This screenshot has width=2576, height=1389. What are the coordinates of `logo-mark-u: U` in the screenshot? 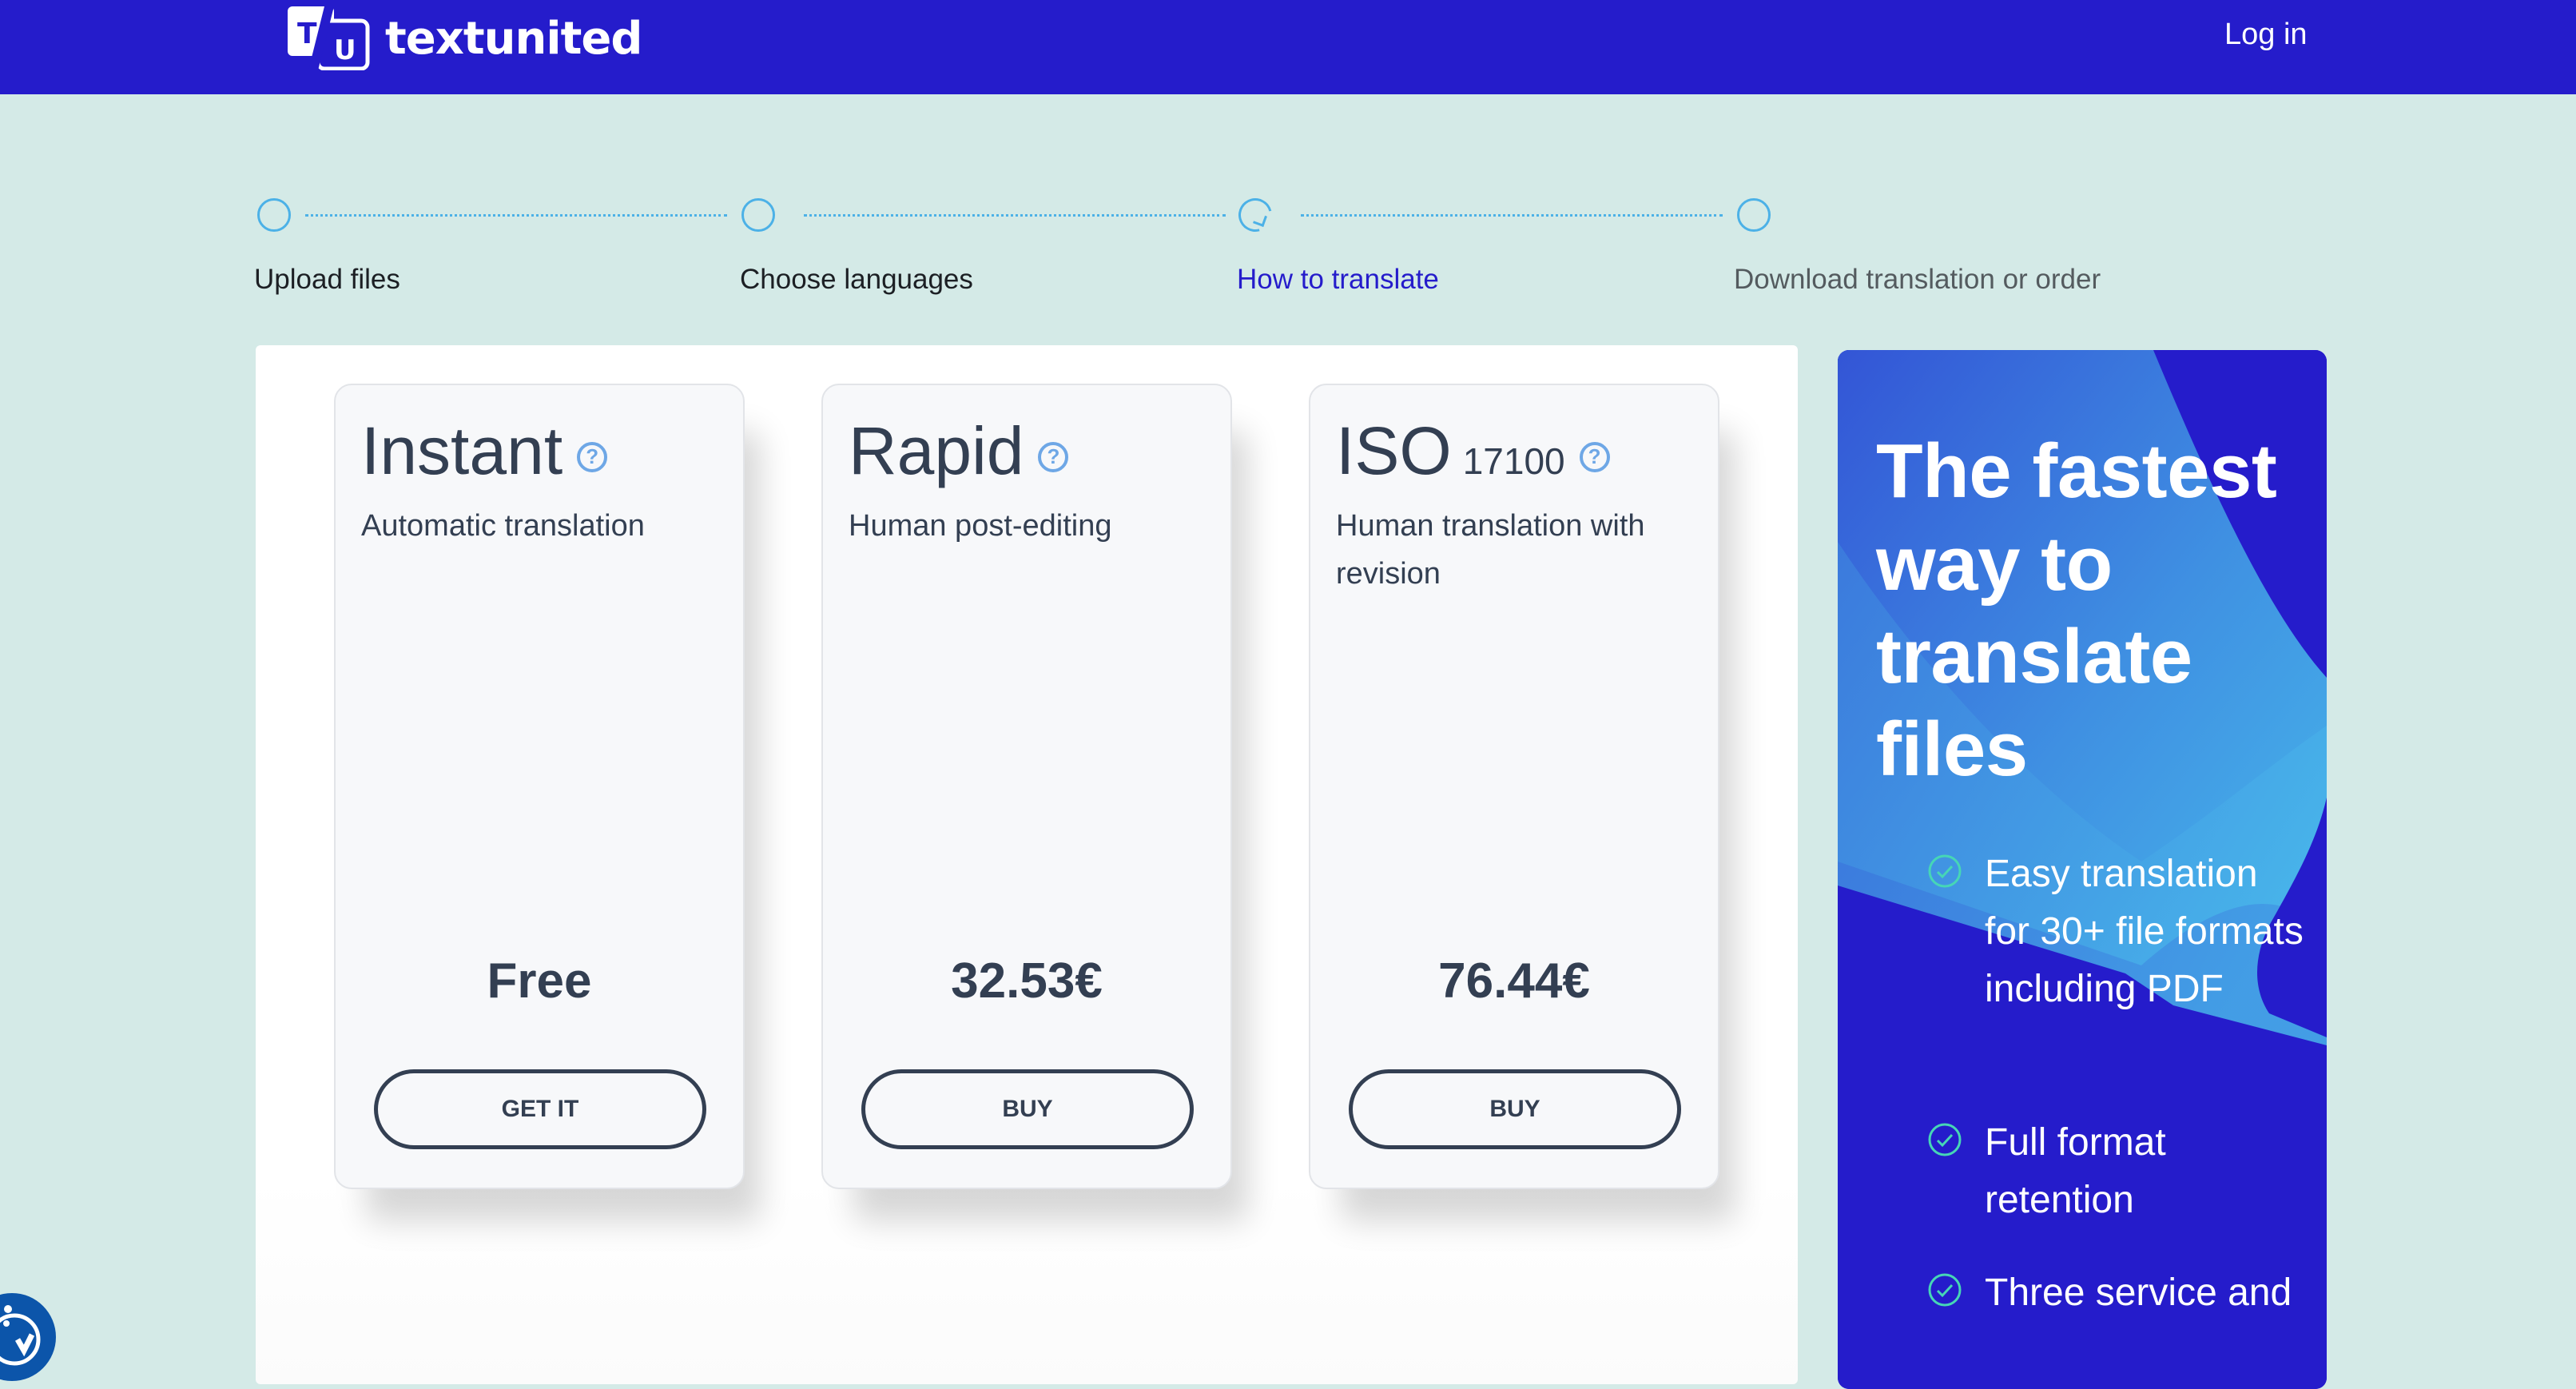 It's located at (345, 50).